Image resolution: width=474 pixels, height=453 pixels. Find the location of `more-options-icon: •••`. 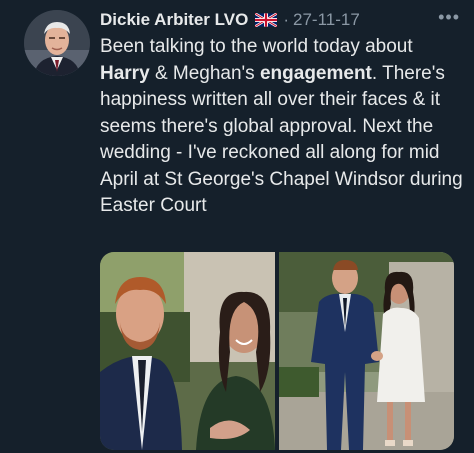

more-options-icon: ••• is located at coordinates (449, 17).